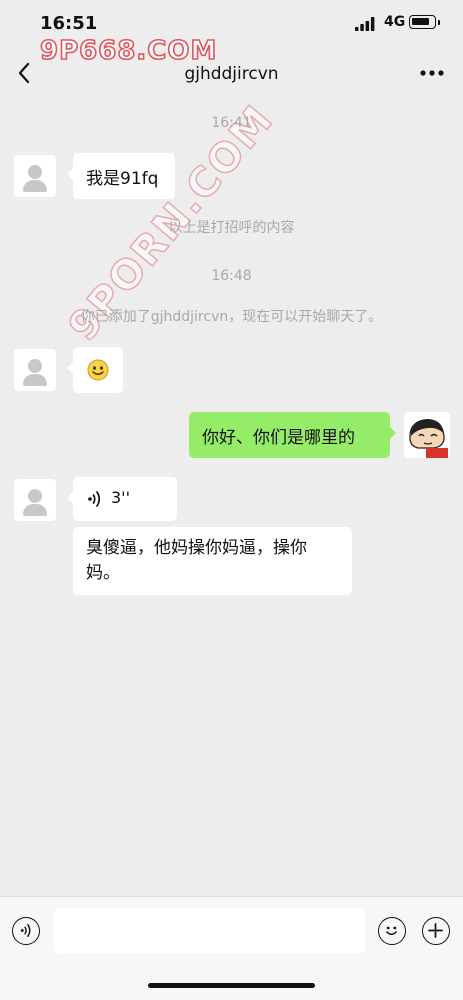 Image resolution: width=463 pixels, height=1000 pixels. I want to click on voice-duration: 3'', so click(120, 497).